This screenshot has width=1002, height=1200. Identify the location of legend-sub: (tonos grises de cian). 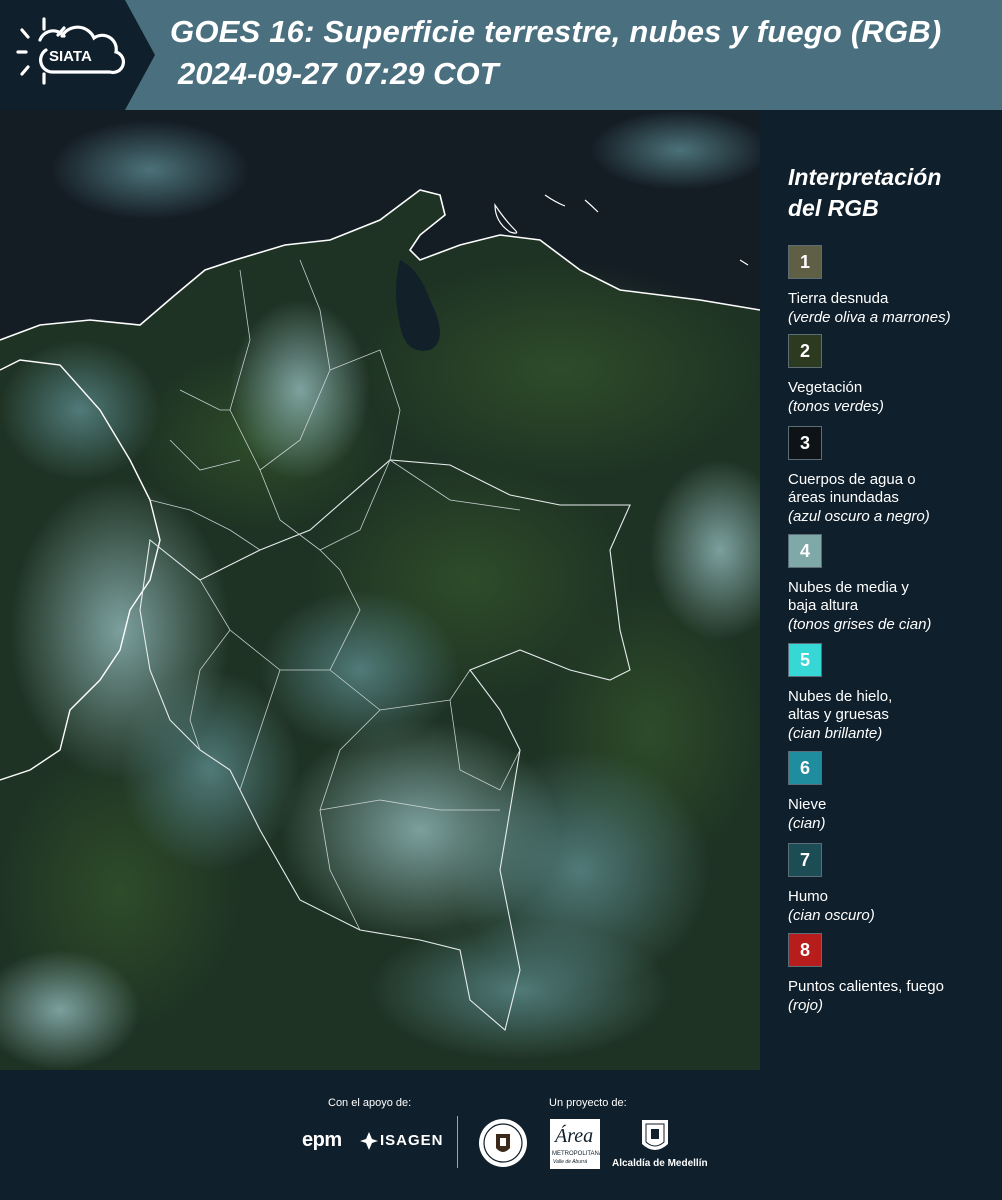
(860, 624).